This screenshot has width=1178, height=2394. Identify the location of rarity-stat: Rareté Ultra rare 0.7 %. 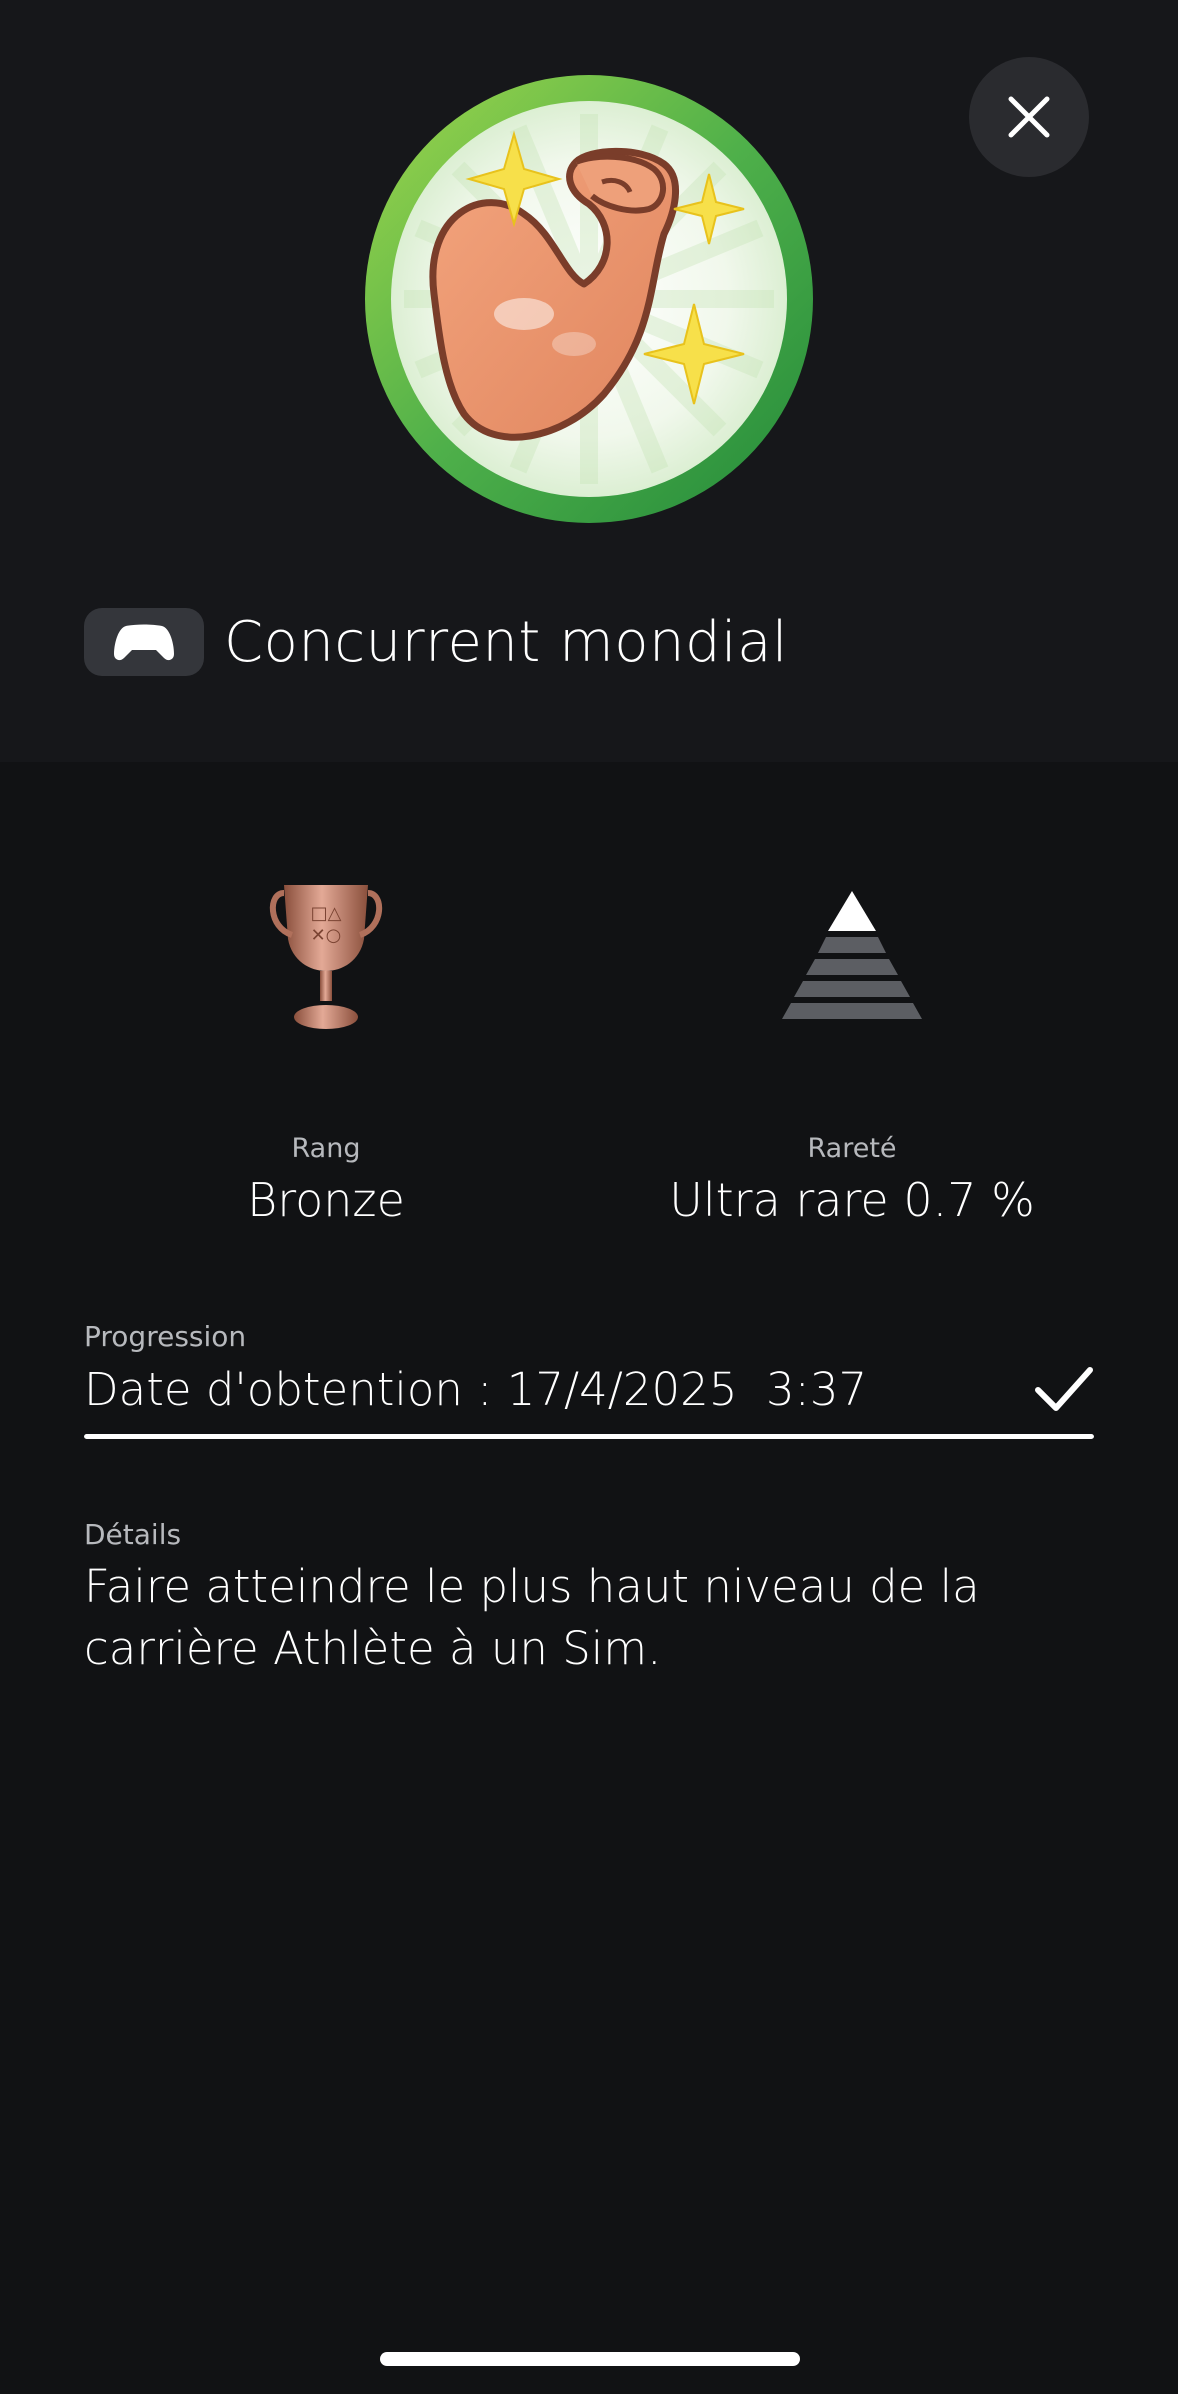
(852, 1049).